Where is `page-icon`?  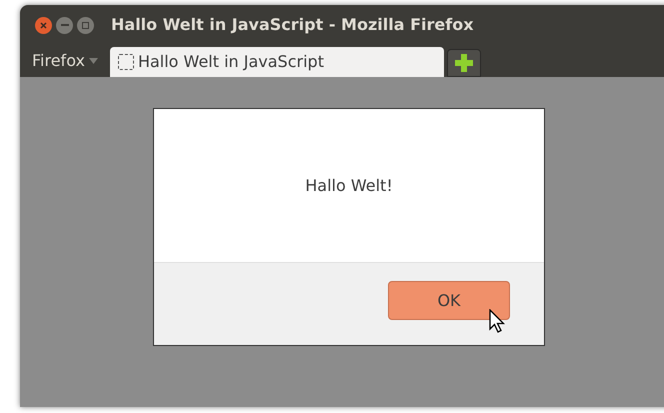 page-icon is located at coordinates (126, 62).